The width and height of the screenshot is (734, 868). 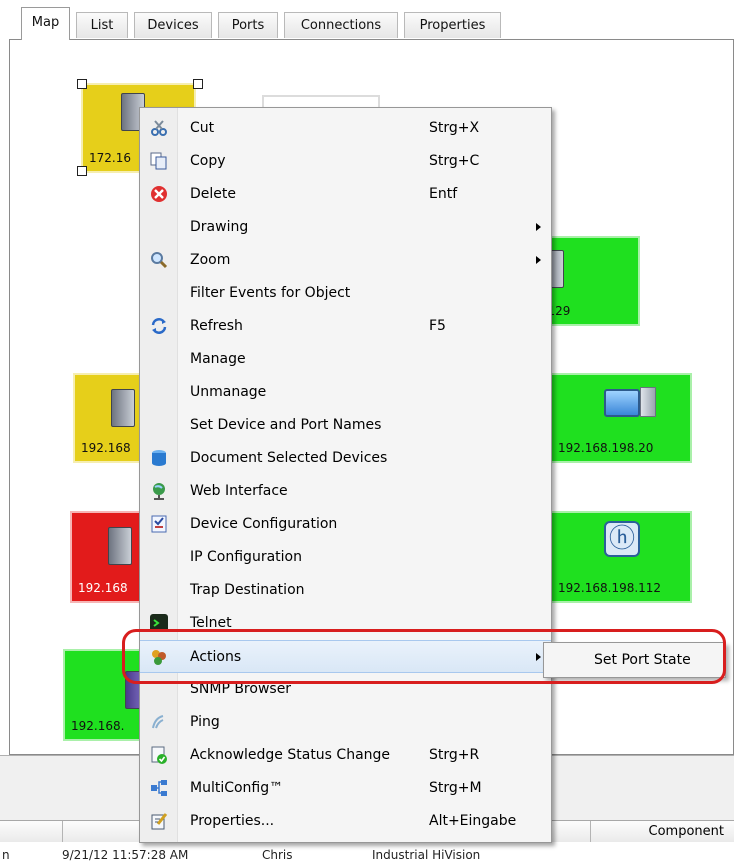 What do you see at coordinates (205, 722) in the screenshot?
I see `menu-item-label: Ping` at bounding box center [205, 722].